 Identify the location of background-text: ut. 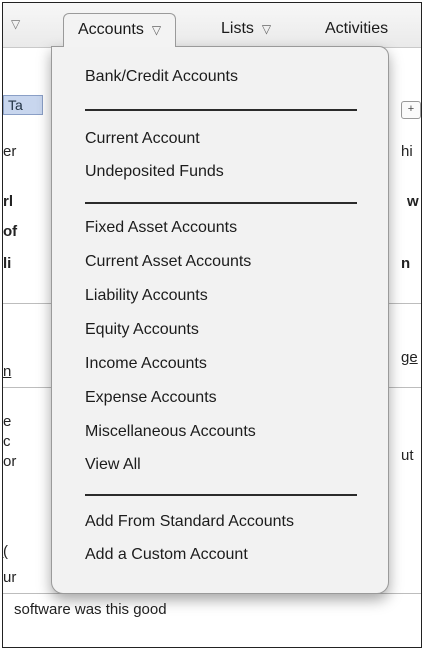
(407, 455).